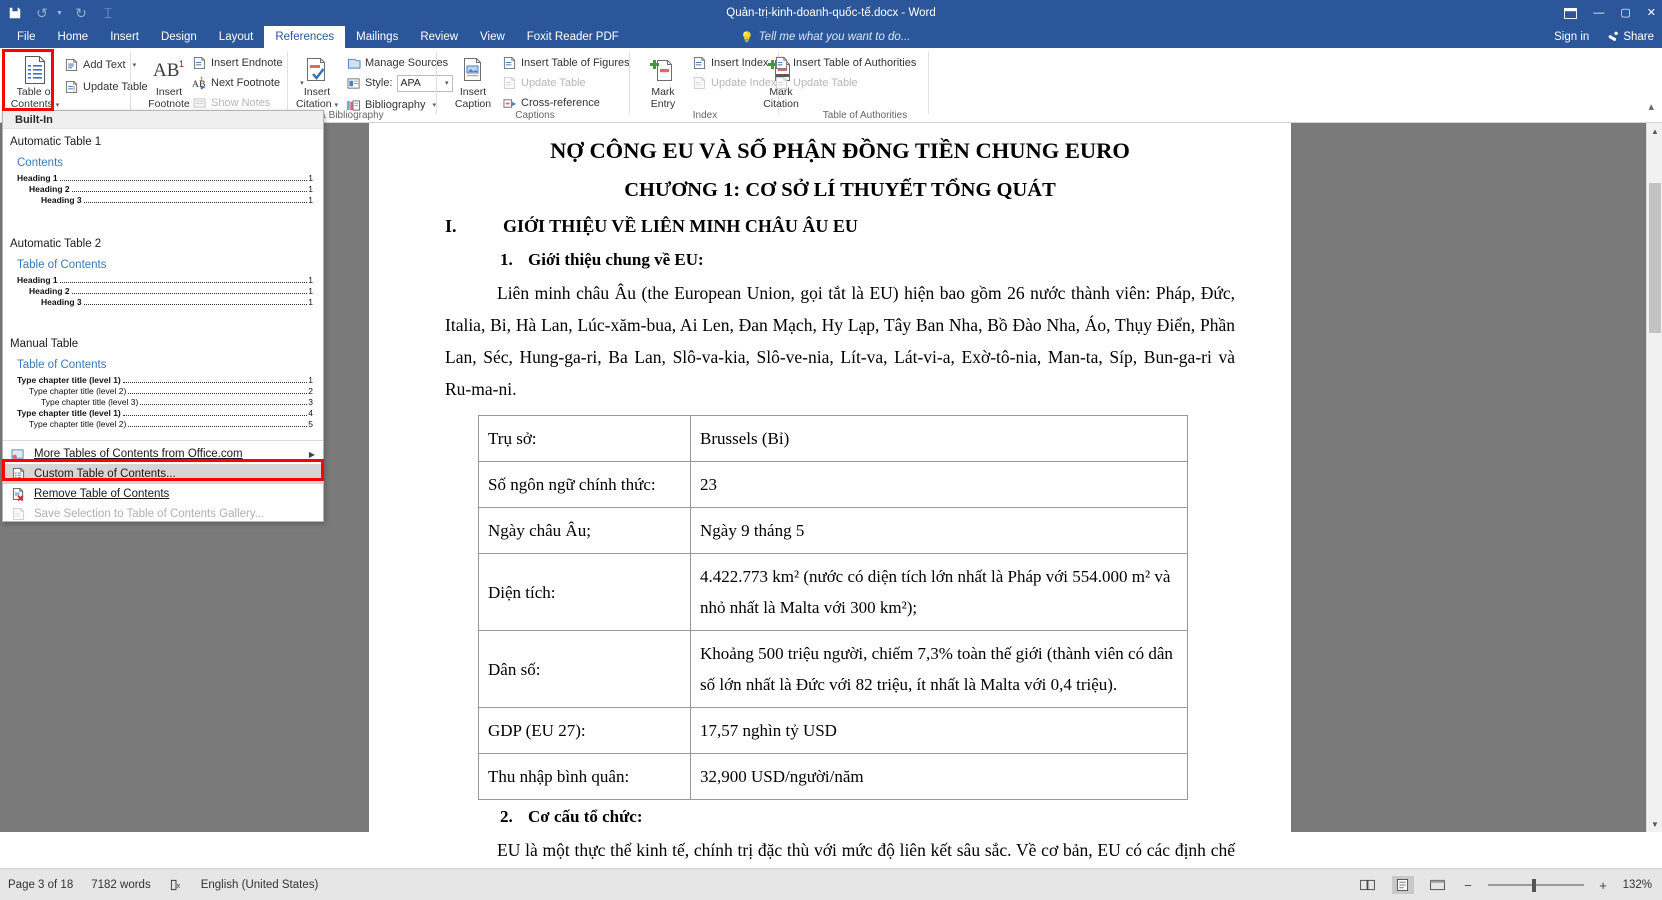 This screenshot has height=900, width=1662. Describe the element at coordinates (124, 37) in the screenshot. I see `tab-insert: Insert` at that location.